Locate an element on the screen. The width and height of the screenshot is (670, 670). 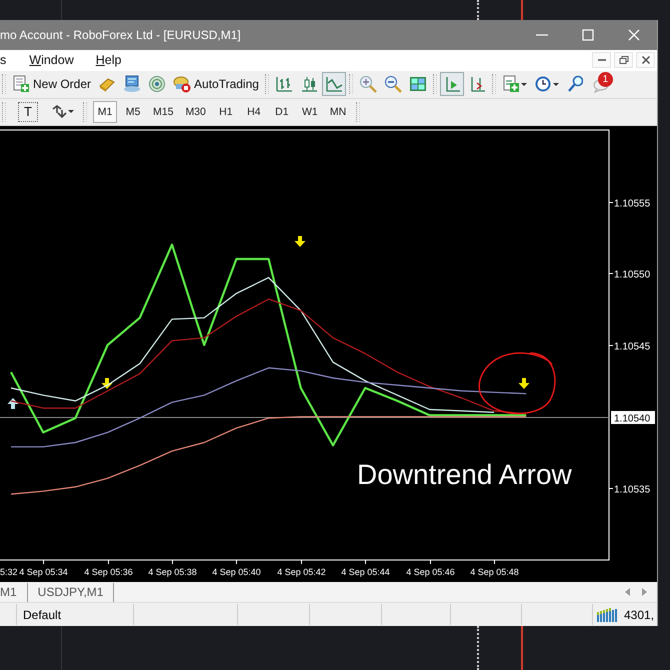
menu-item: Help is located at coordinates (108, 60).